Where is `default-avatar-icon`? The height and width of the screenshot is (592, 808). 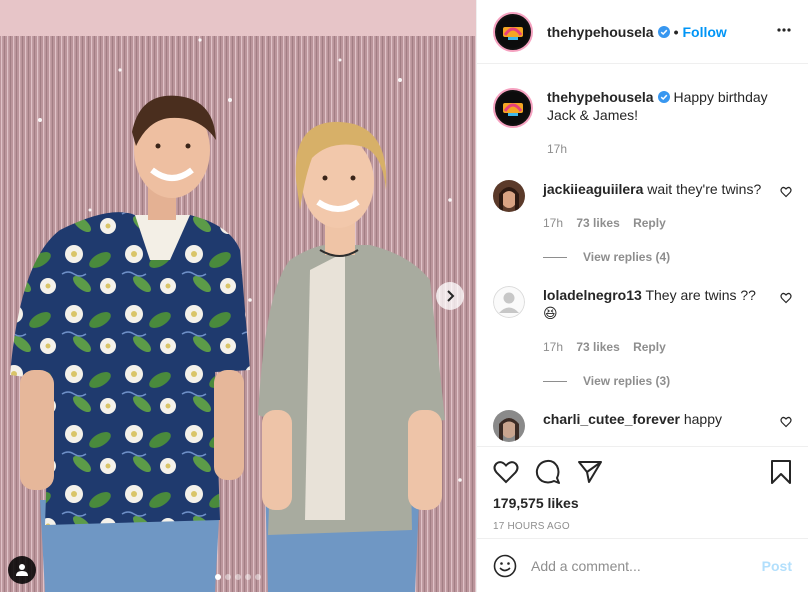 default-avatar-icon is located at coordinates (509, 302).